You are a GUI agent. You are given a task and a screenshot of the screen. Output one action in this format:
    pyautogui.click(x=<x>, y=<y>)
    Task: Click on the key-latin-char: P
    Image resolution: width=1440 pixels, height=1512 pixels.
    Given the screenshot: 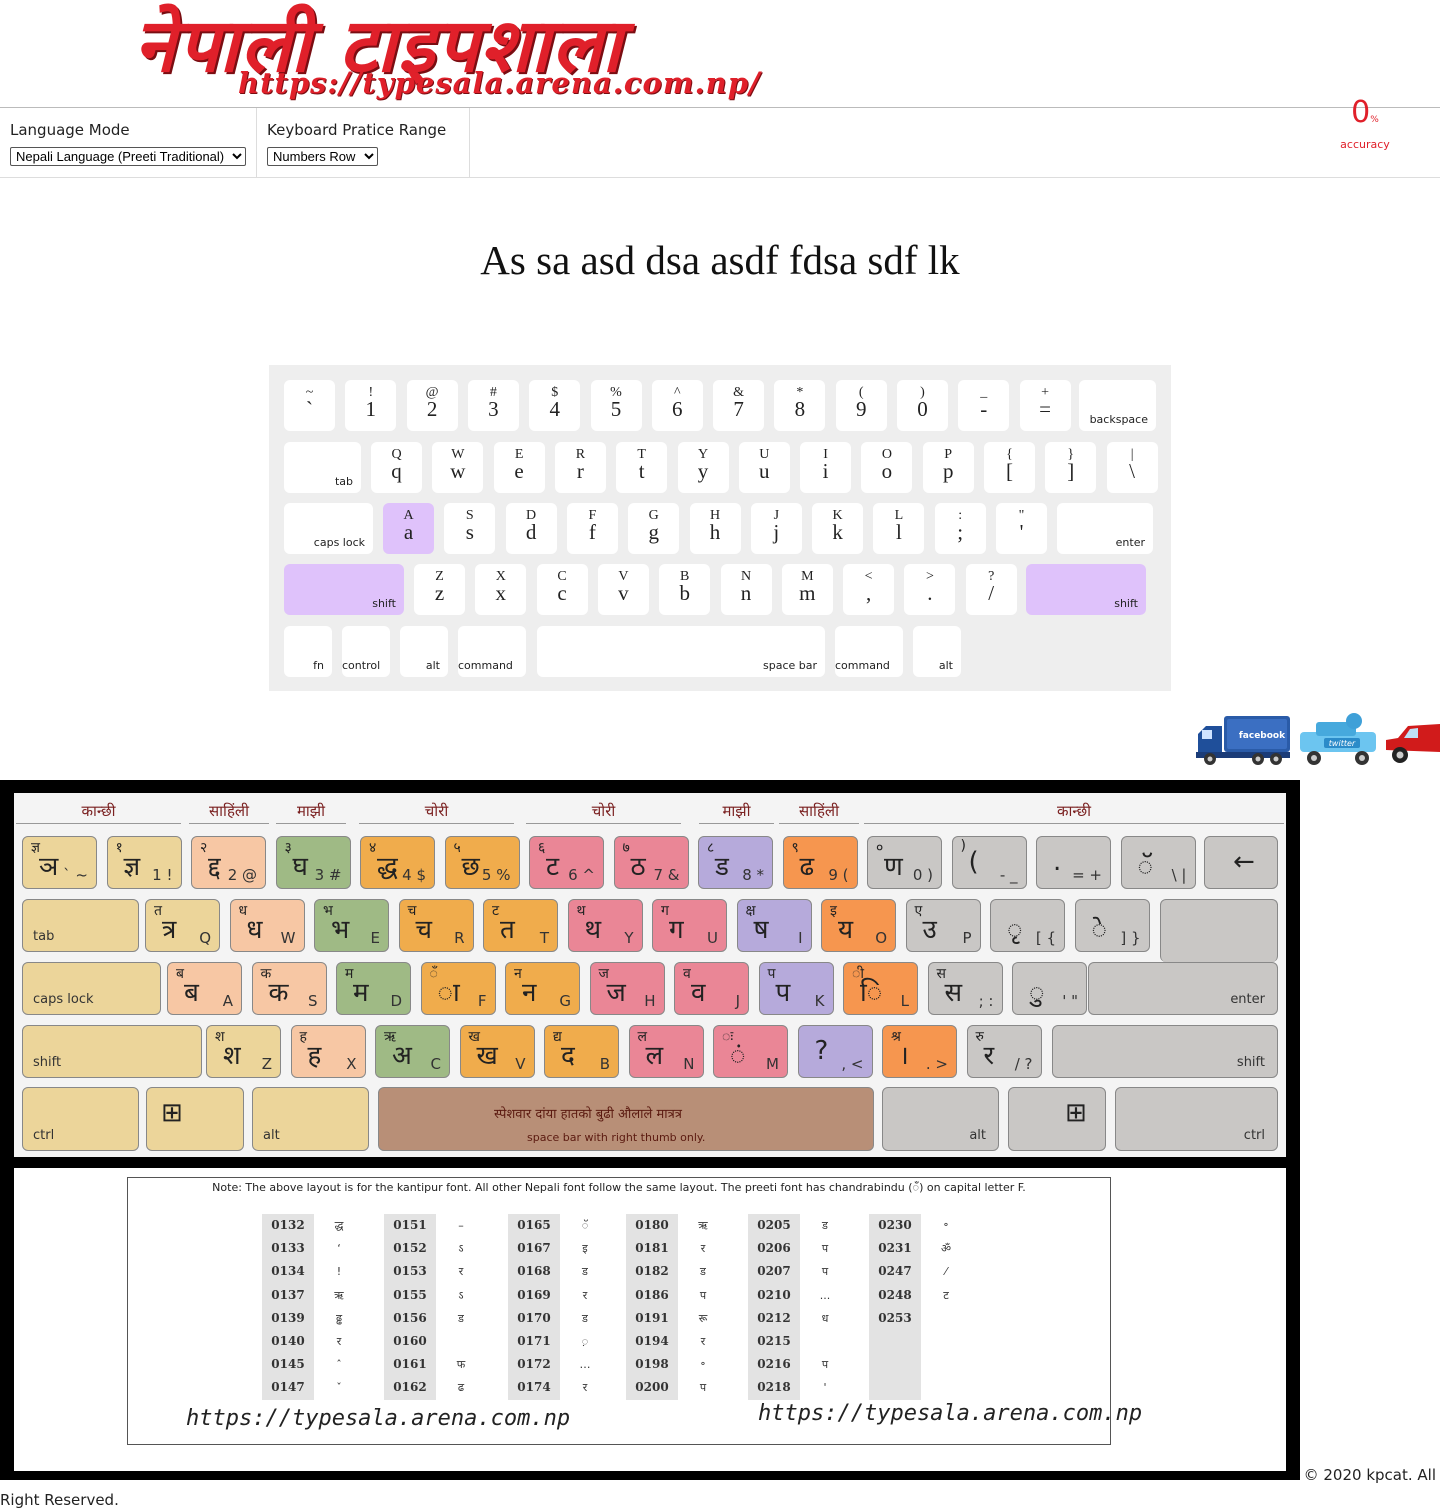 What is the action you would take?
    pyautogui.click(x=967, y=938)
    